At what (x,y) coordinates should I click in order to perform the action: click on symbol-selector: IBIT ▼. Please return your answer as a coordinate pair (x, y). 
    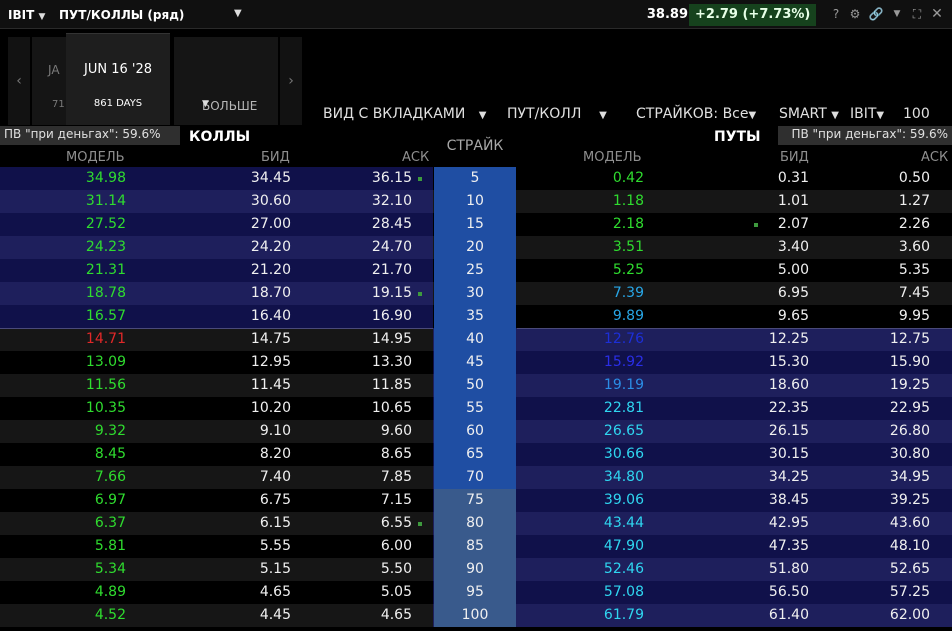
    Looking at the image, I should click on (26, 15).